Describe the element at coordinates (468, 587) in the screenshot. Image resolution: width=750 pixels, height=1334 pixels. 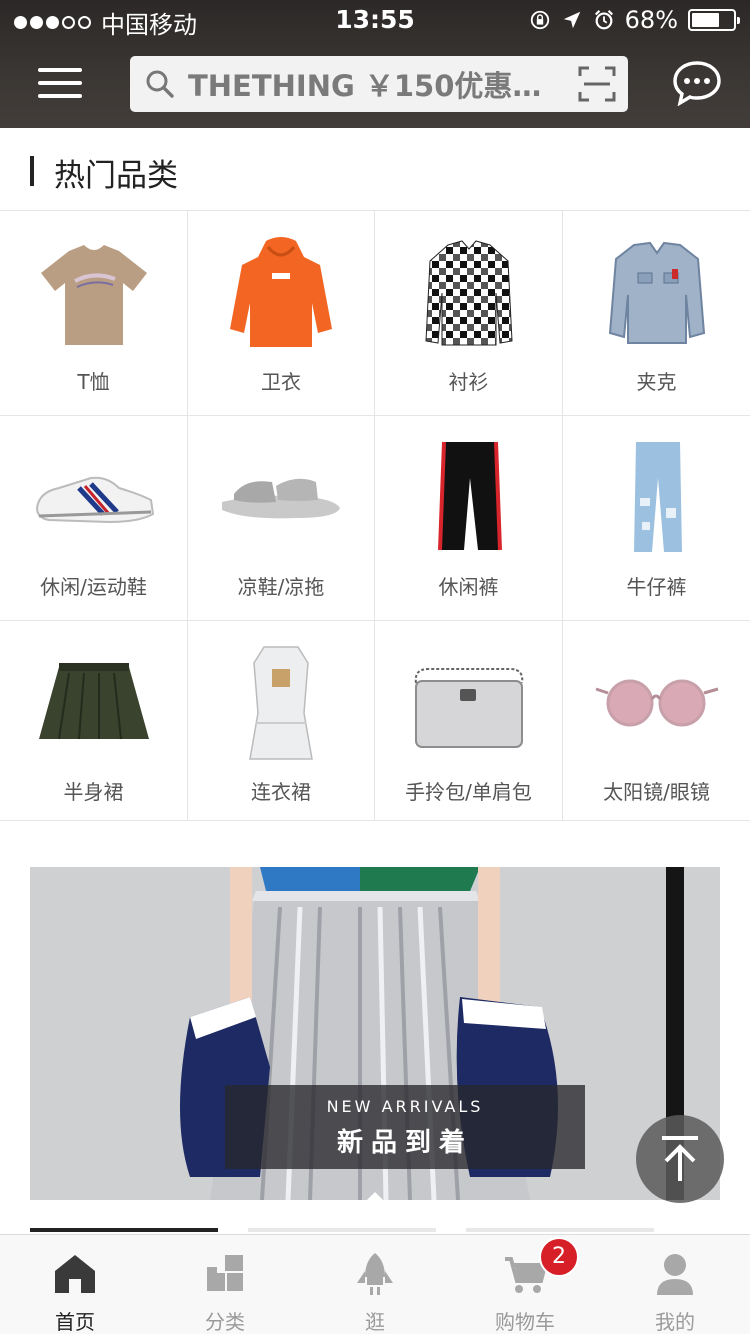
I see `category-label: 休闲裤` at that location.